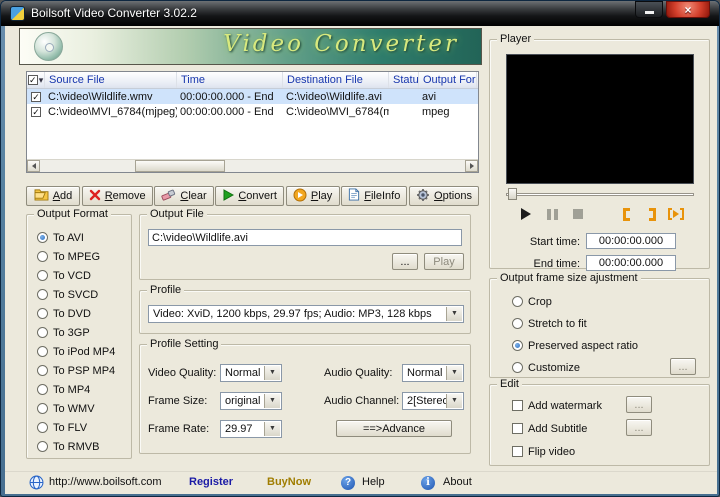 The image size is (720, 497). What do you see at coordinates (348, 483) in the screenshot?
I see `help-icon` at bounding box center [348, 483].